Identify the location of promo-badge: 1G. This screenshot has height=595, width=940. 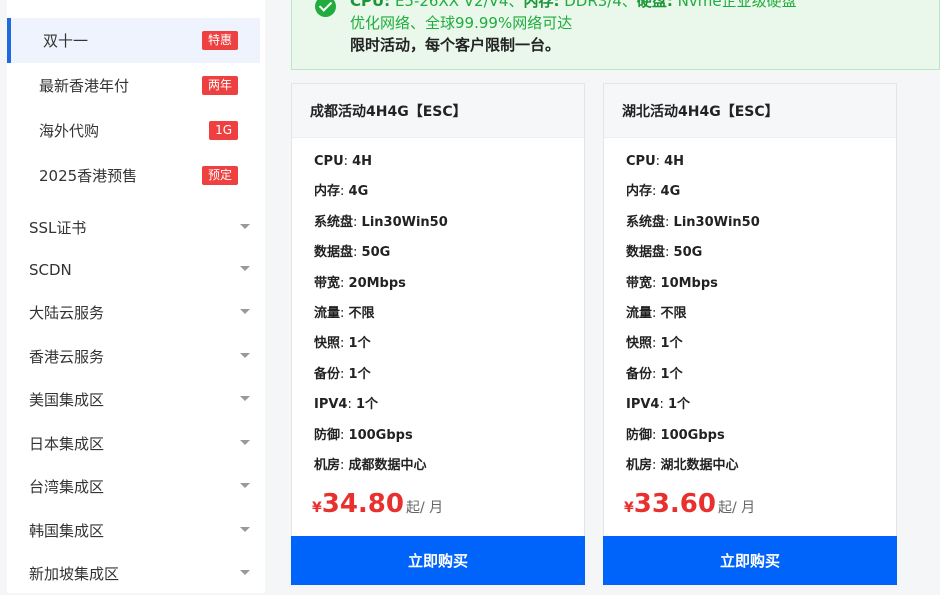
(223, 130).